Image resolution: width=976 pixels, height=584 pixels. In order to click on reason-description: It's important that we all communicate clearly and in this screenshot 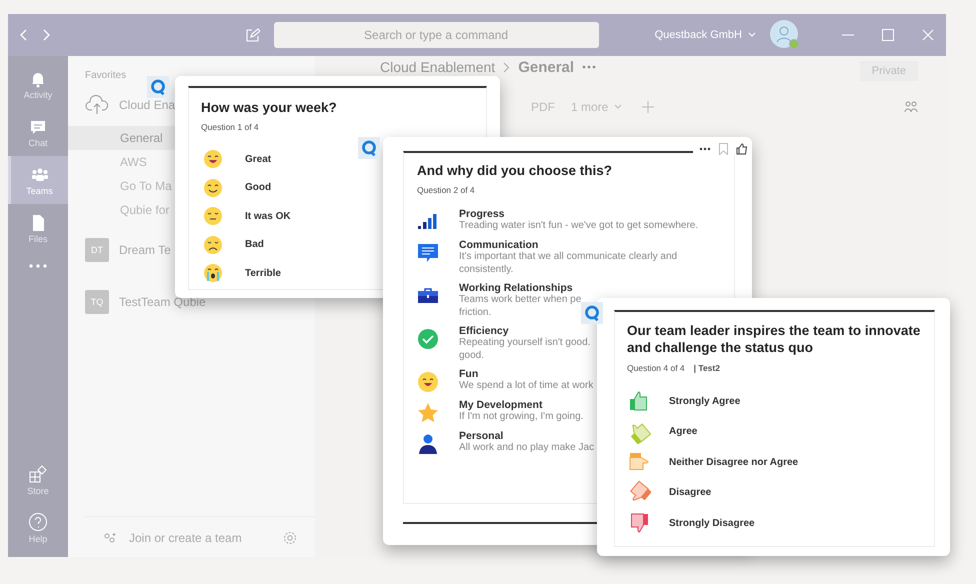, I will do `click(568, 257)`.